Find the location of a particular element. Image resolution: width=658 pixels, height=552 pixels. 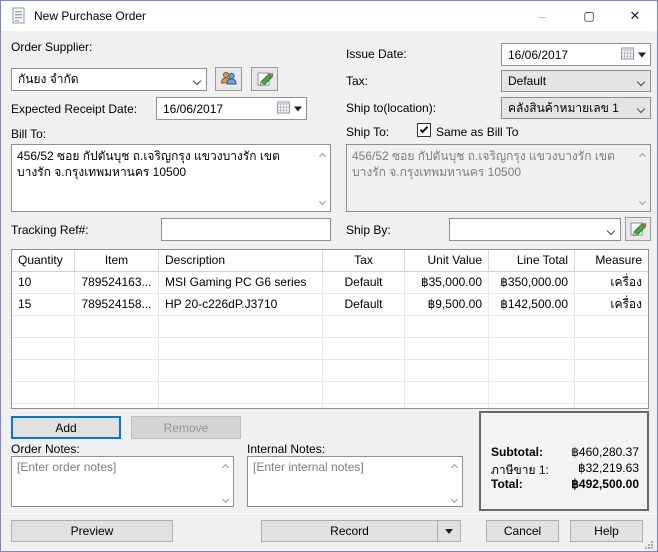

supplier-lookup-button is located at coordinates (228, 79).